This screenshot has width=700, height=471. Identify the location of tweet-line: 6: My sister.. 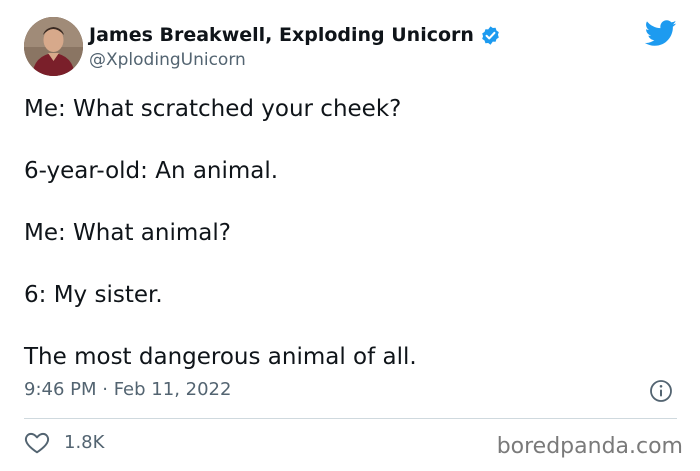
(93, 295).